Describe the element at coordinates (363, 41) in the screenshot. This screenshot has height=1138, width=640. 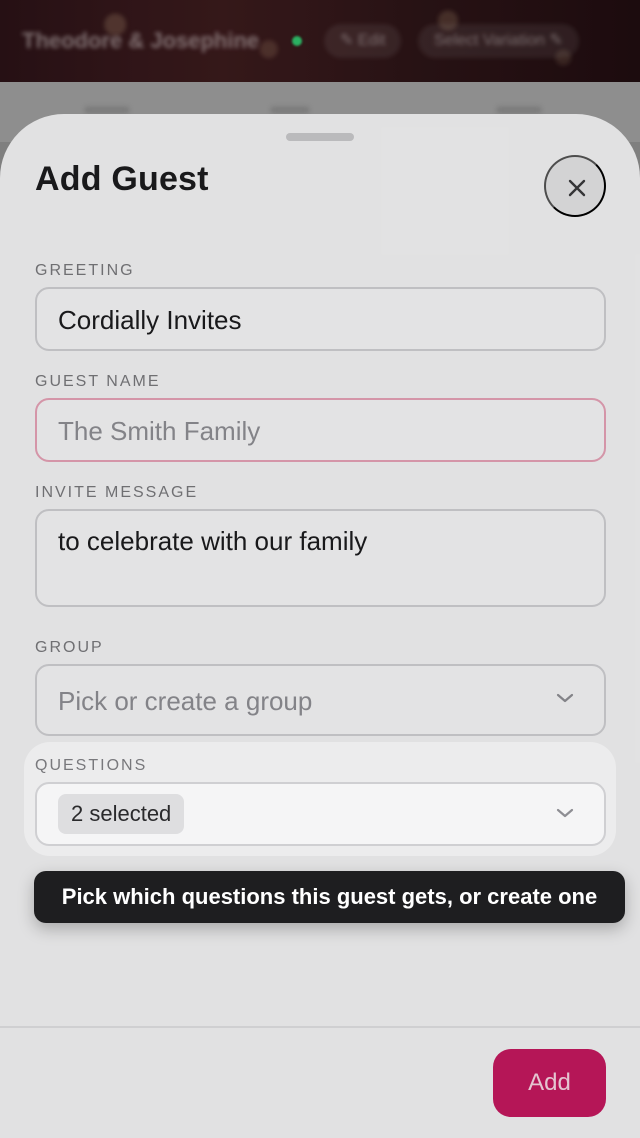
I see `edit-button: ✎ Edit` at that location.